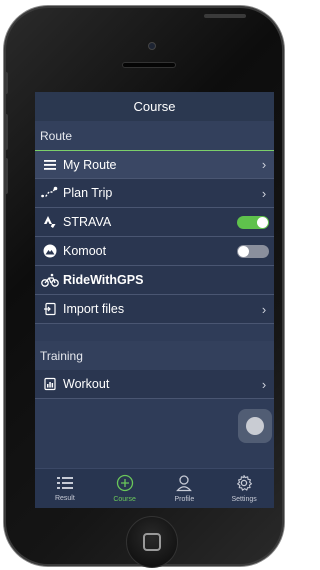  I want to click on plan-trip-icon, so click(50, 193).